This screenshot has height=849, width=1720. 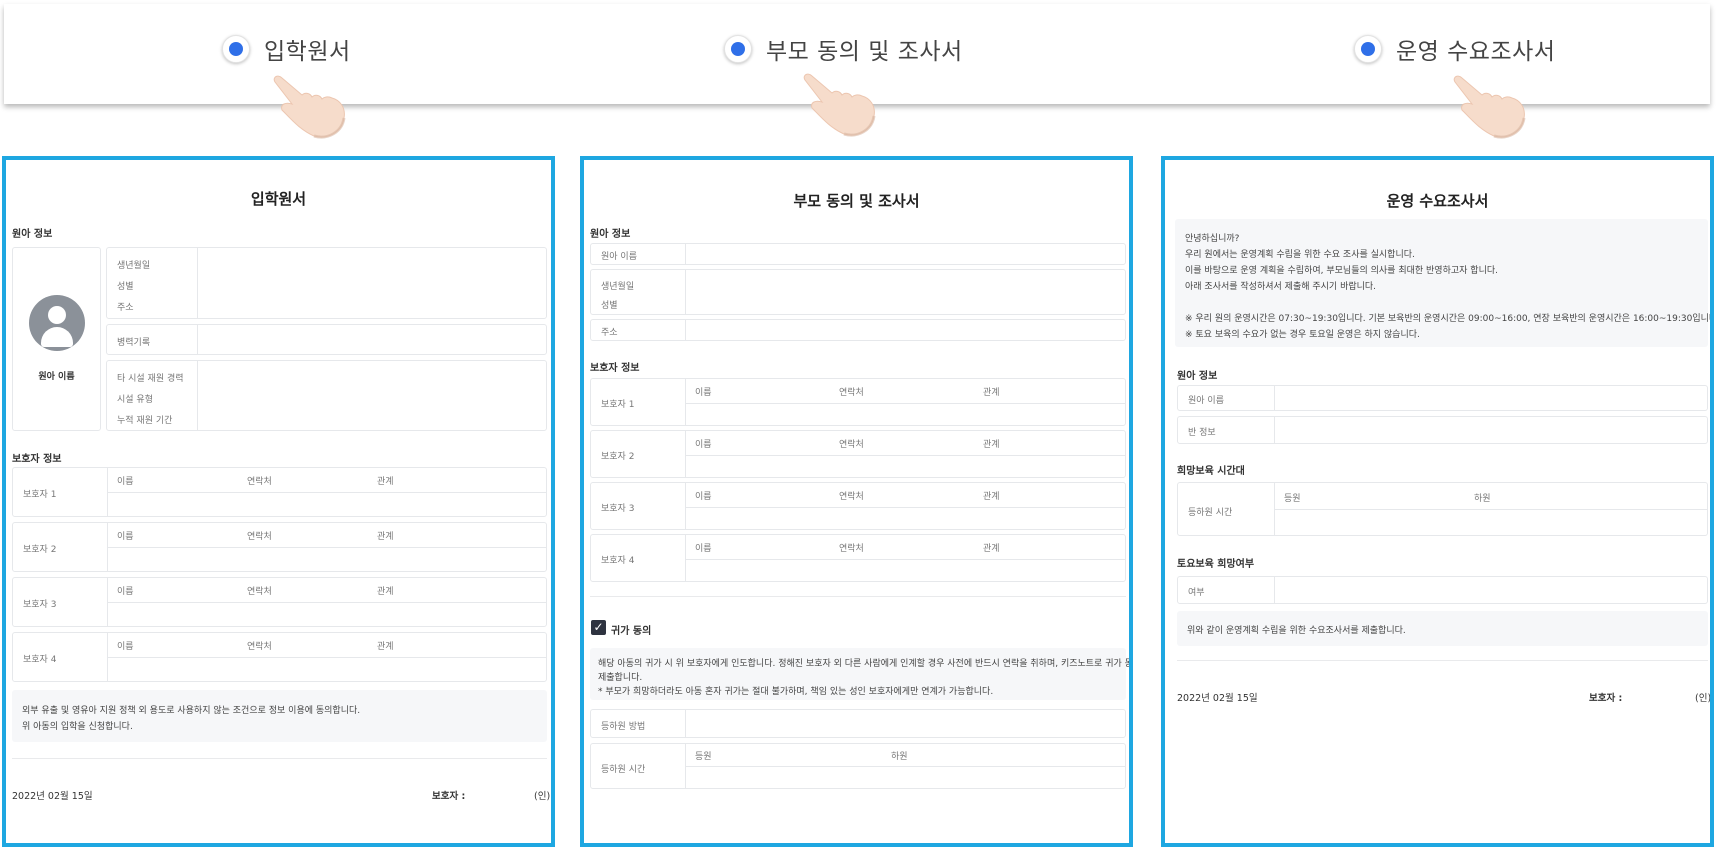 What do you see at coordinates (1442, 590) in the screenshot?
I see `saturday-field: 여부` at bounding box center [1442, 590].